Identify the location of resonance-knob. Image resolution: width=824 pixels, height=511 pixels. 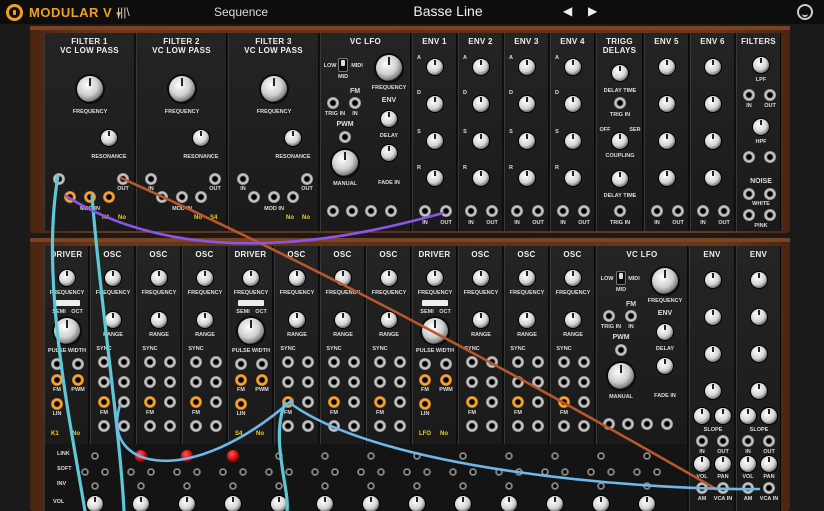
(109, 138).